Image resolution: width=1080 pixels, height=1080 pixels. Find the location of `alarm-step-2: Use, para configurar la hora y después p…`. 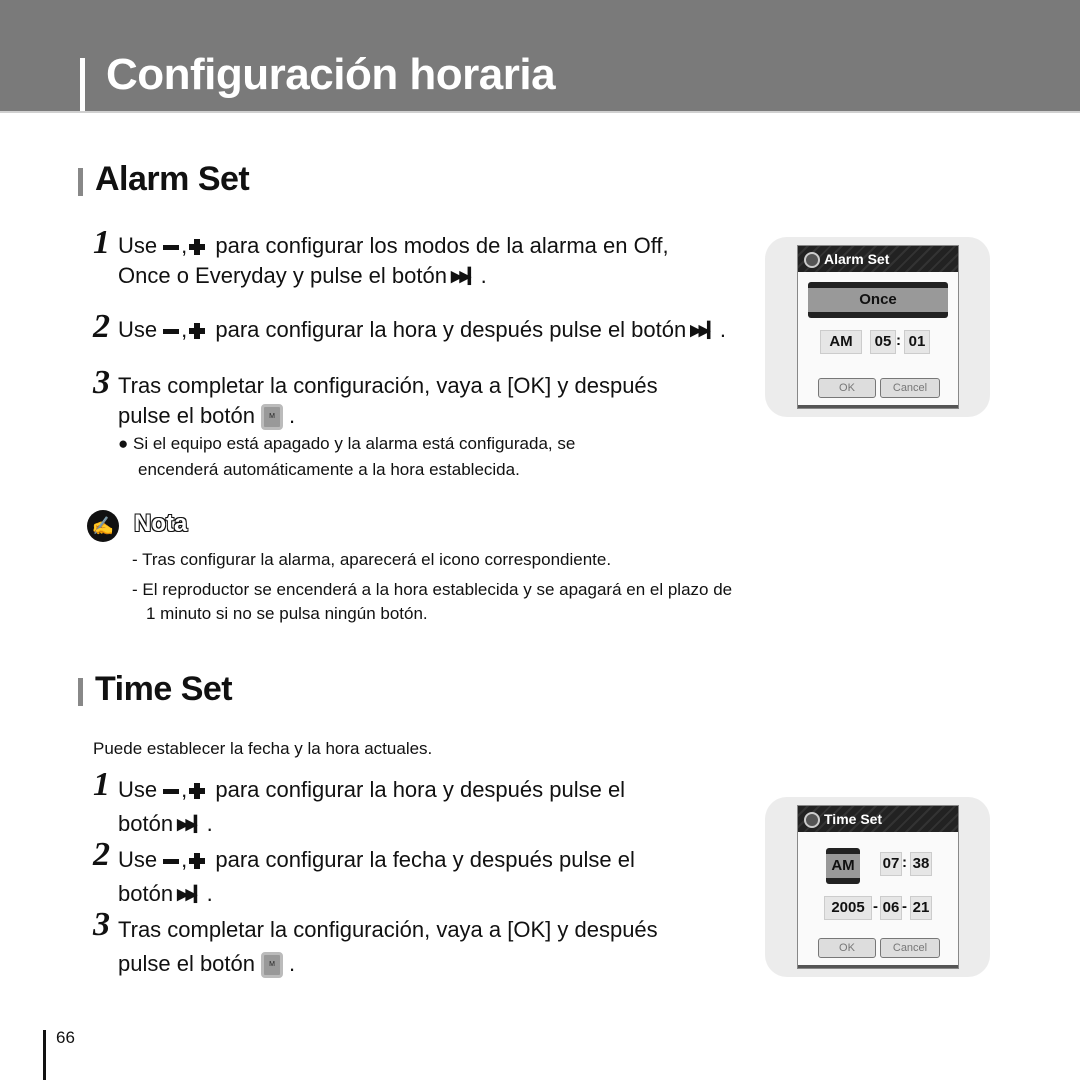

alarm-step-2: Use, para configurar la hora y después p… is located at coordinates (422, 330).